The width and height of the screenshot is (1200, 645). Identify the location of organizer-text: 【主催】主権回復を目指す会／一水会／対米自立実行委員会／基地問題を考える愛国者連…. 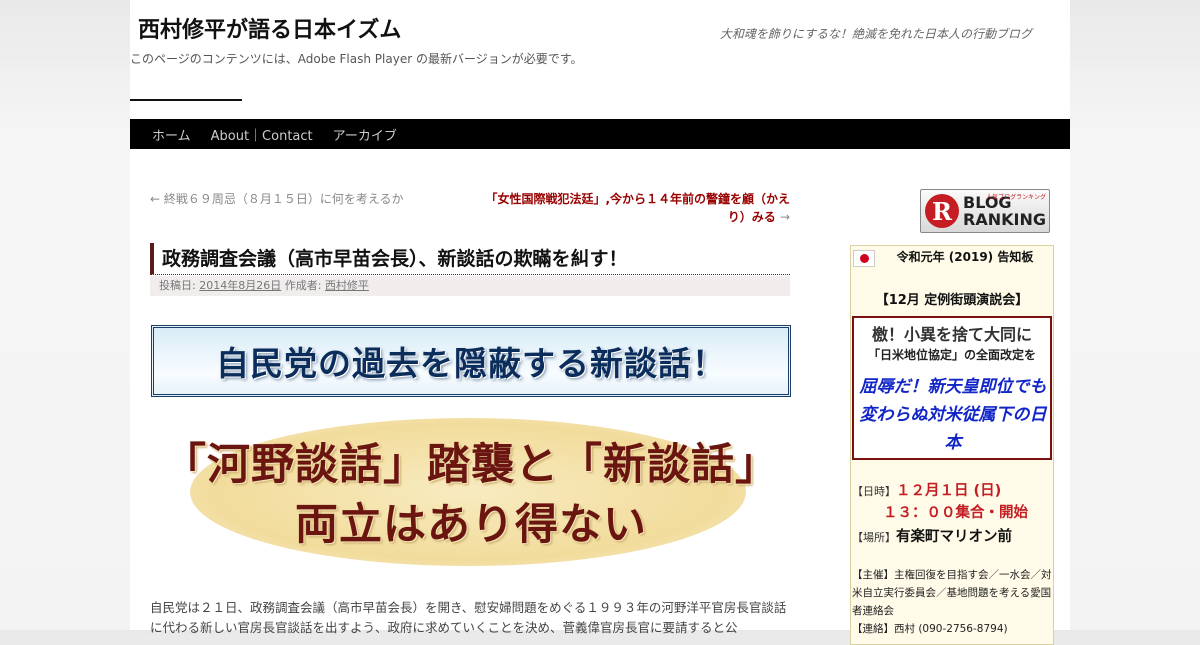
(952, 593).